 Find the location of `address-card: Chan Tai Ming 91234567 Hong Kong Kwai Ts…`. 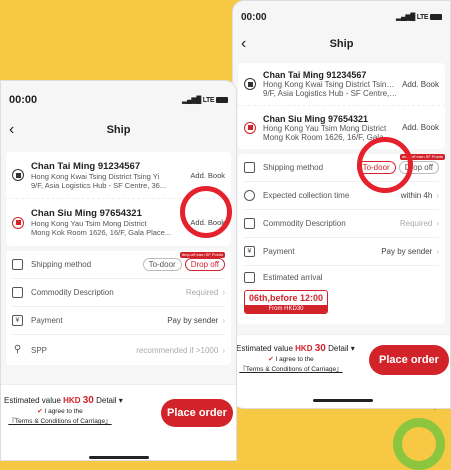

address-card: Chan Tai Ming 91234567 Hong Kong Kwai Ts… is located at coordinates (341, 106).